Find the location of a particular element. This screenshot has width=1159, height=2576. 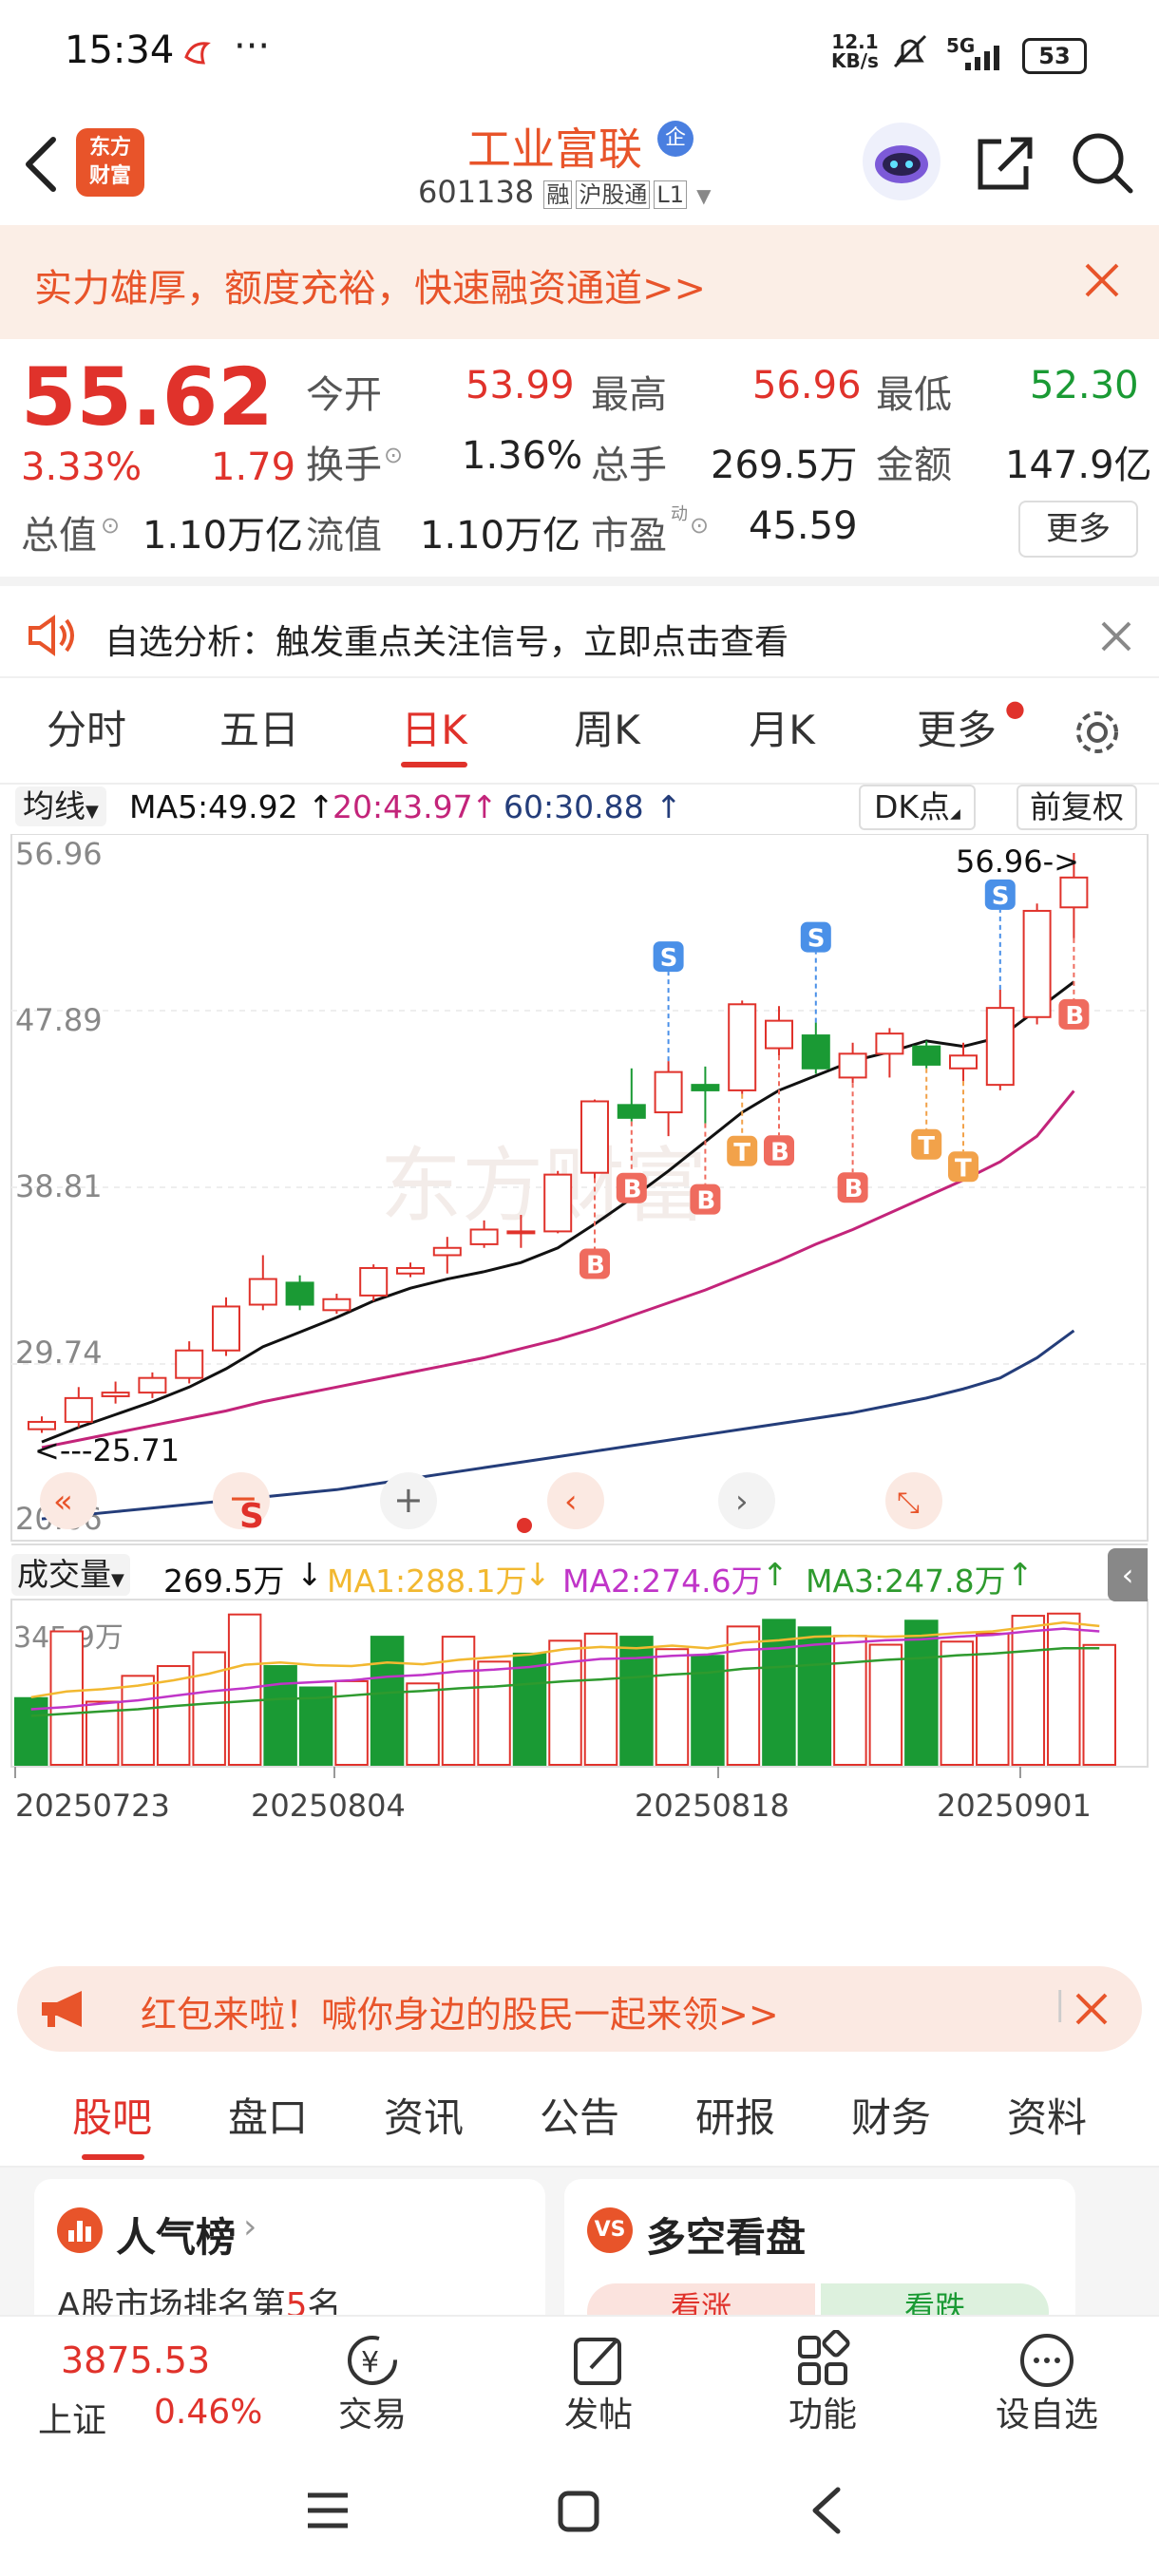

trade-button: ¥ 交易 is located at coordinates (372, 2383).